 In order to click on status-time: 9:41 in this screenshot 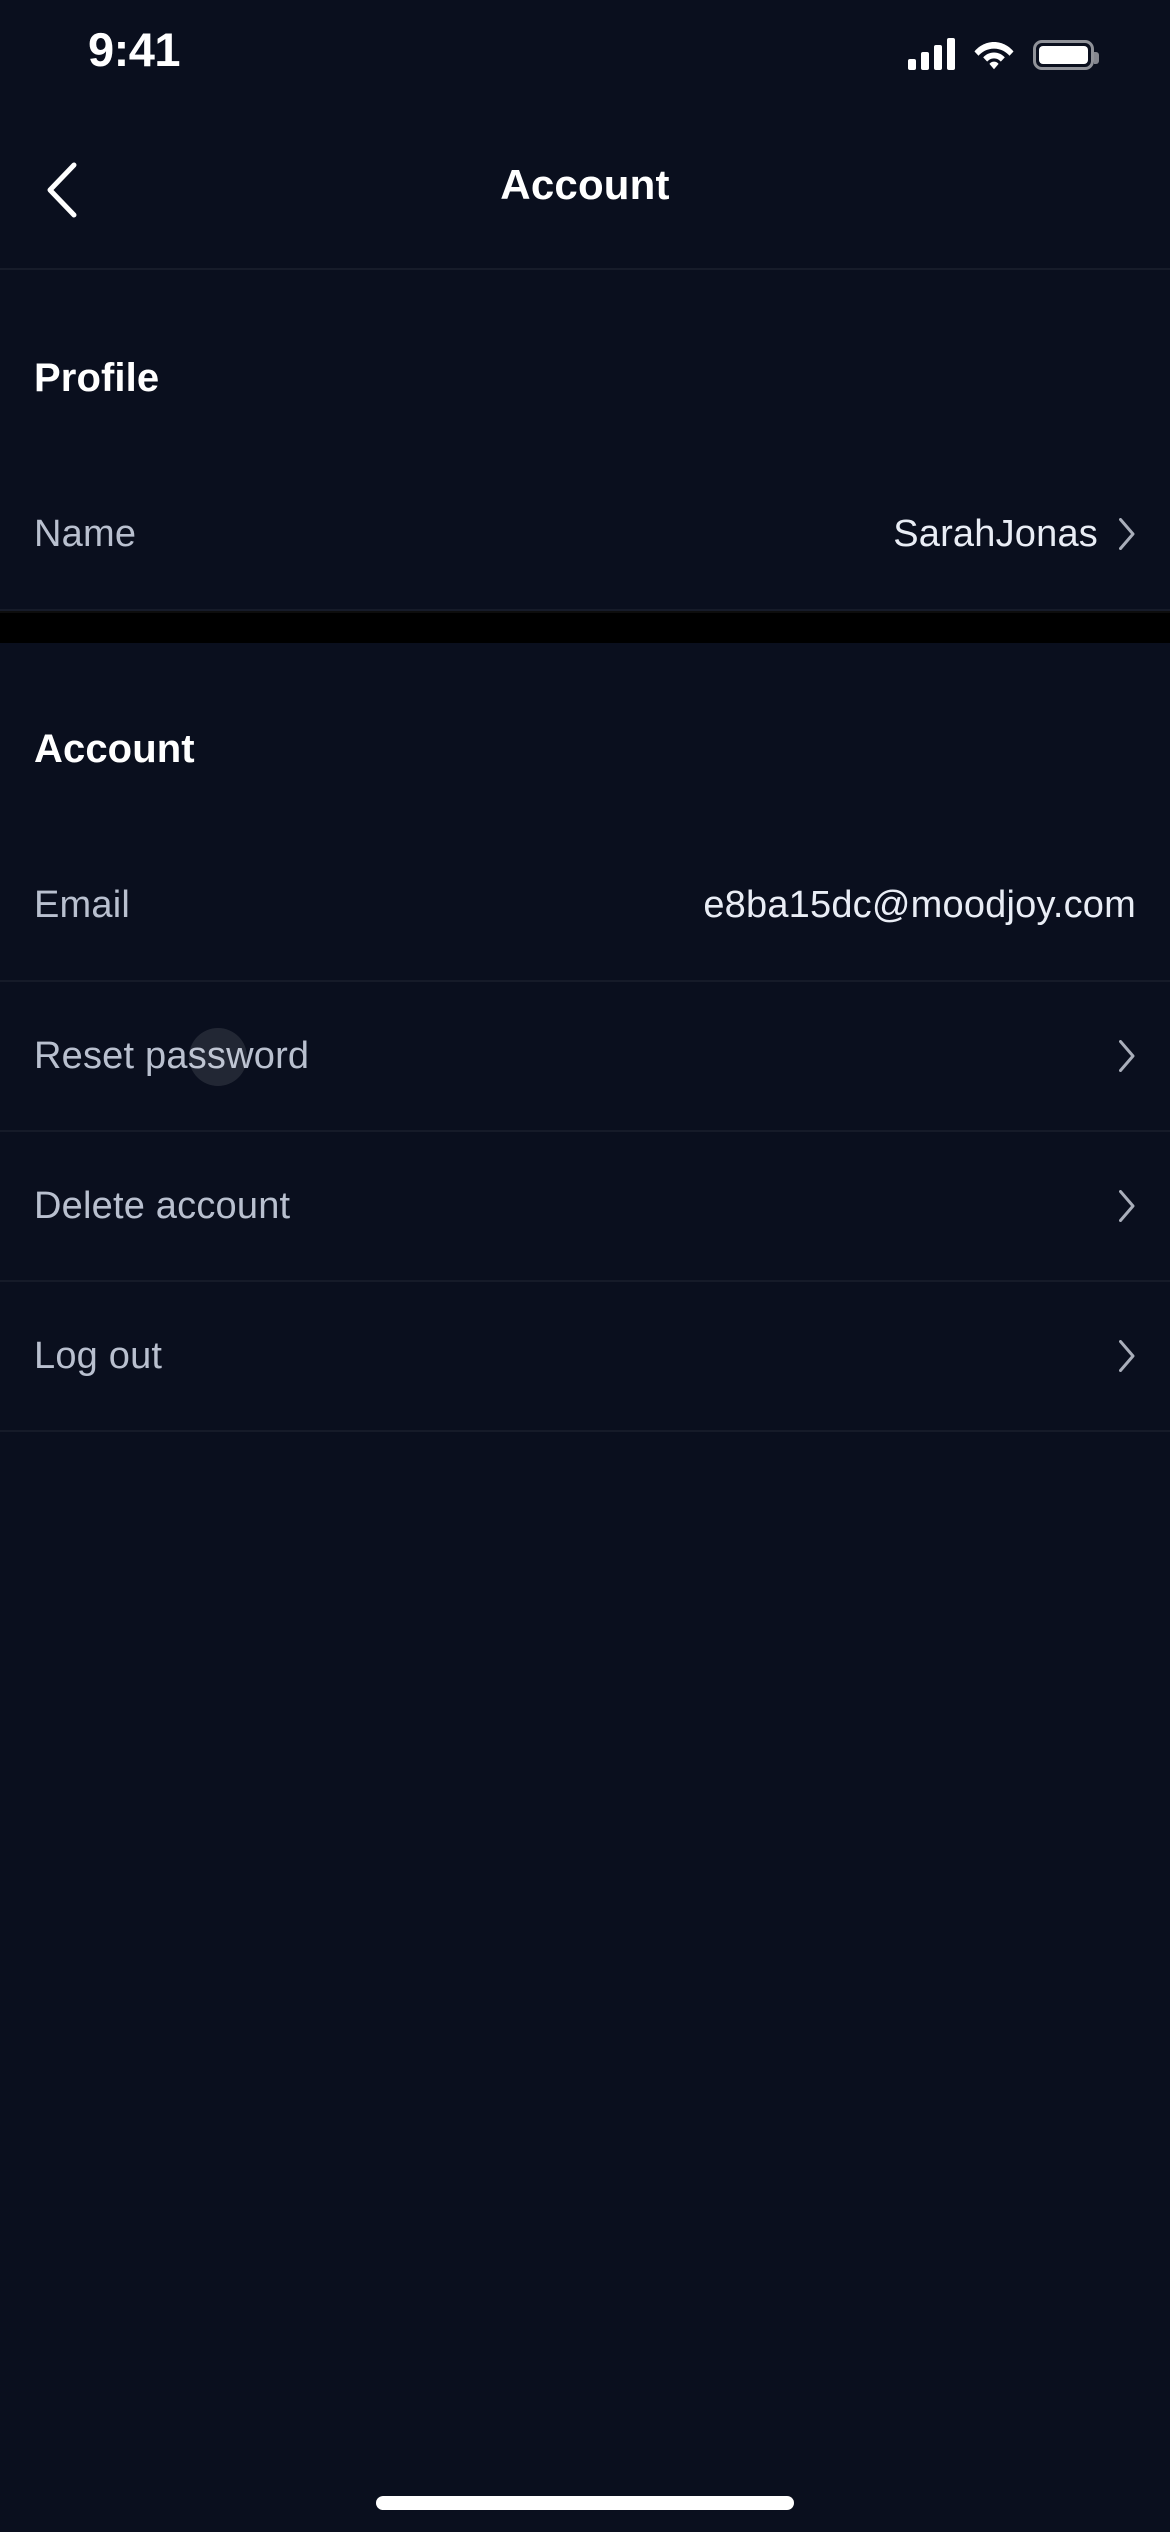, I will do `click(134, 49)`.